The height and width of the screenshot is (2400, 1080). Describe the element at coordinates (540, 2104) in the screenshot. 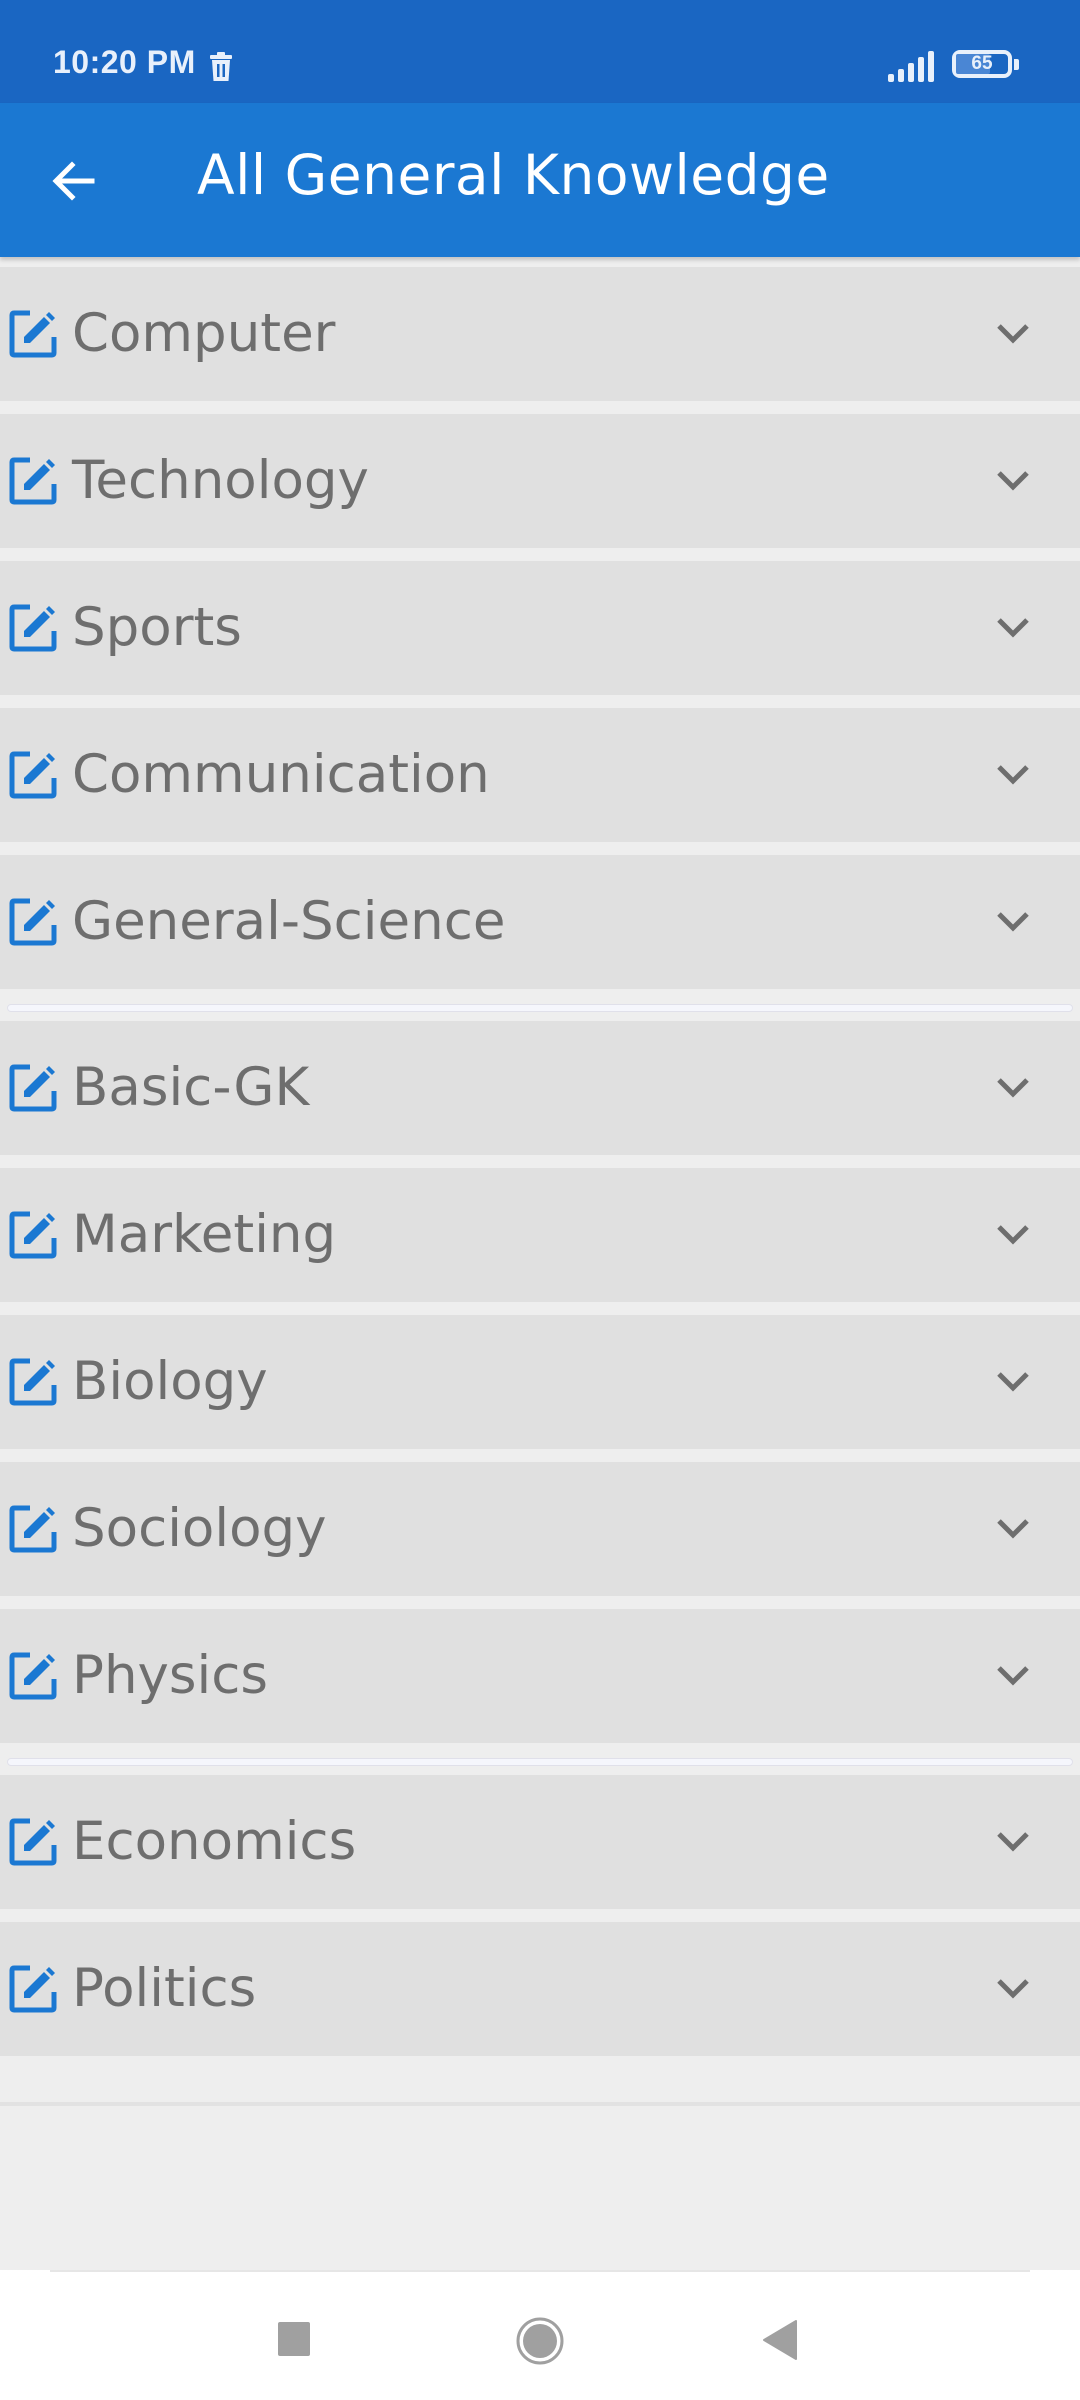

I see `list-bottom-divider` at that location.